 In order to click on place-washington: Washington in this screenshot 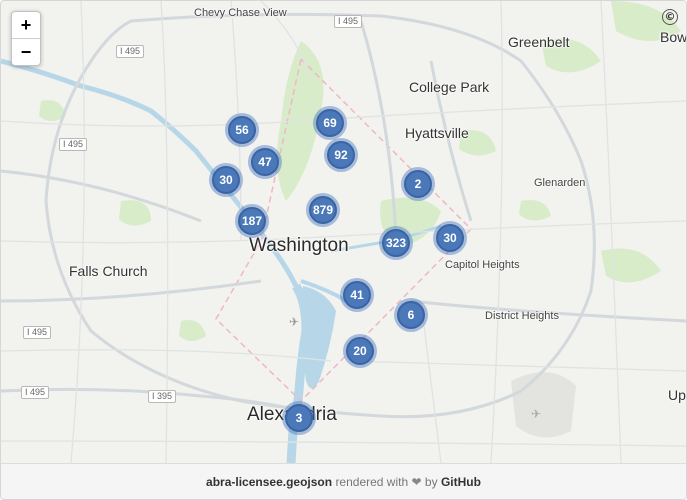, I will do `click(299, 245)`.